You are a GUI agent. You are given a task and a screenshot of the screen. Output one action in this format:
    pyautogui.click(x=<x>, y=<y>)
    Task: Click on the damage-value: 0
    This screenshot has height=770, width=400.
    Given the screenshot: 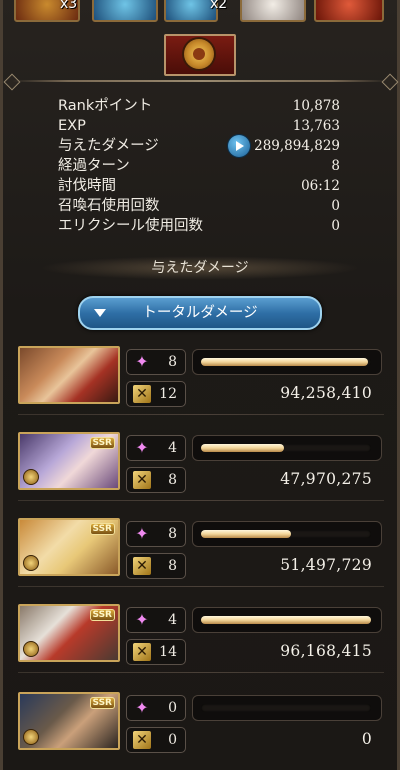 What is the action you would take?
    pyautogui.click(x=366, y=739)
    